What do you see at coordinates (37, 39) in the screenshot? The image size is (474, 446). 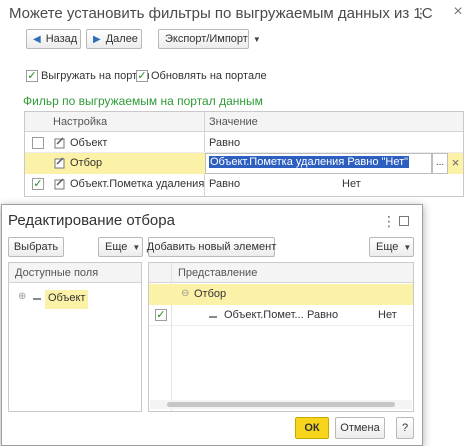 I see `arrow-left-icon: ◀` at bounding box center [37, 39].